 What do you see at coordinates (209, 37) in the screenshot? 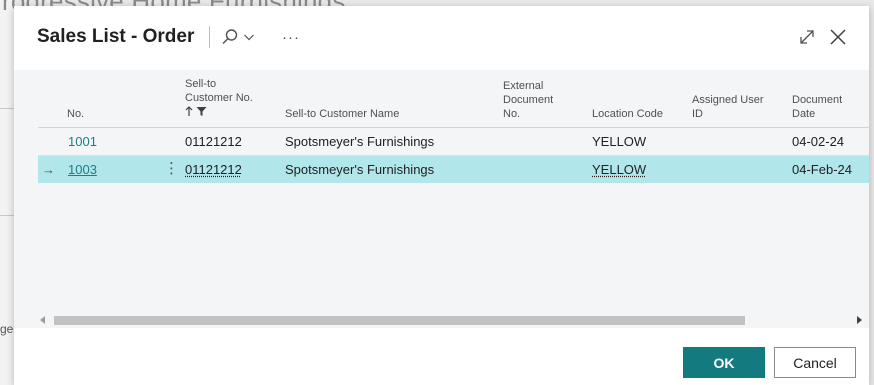
I see `header-separator` at bounding box center [209, 37].